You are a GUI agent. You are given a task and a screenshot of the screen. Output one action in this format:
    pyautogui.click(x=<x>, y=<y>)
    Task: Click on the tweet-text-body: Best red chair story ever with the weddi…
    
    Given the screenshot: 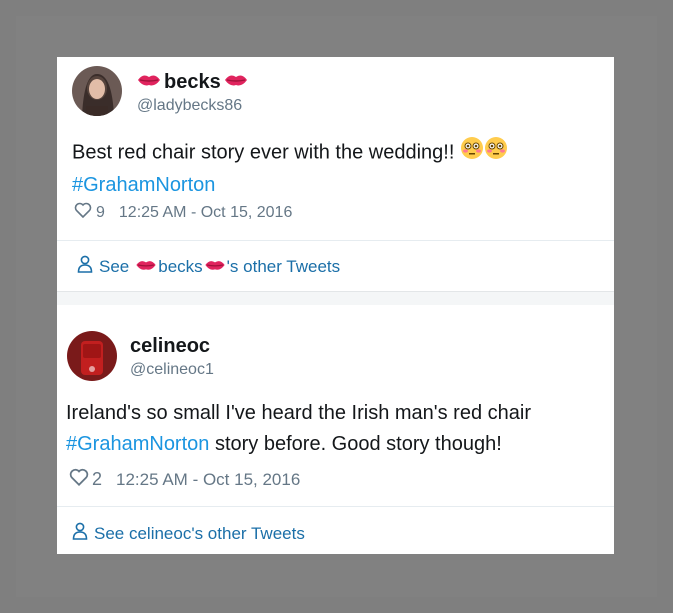 What is the action you would take?
    pyautogui.click(x=263, y=152)
    